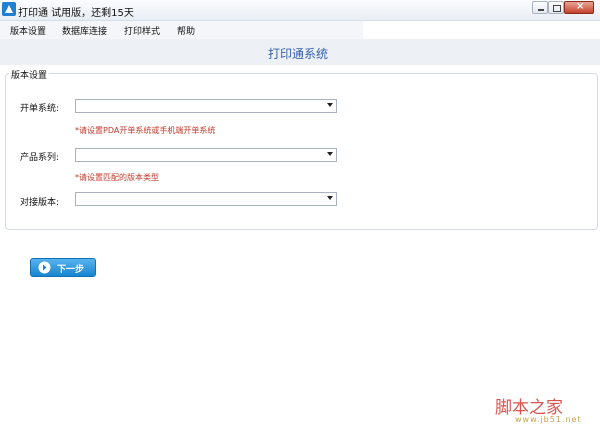 The image size is (600, 435). I want to click on maximize-icon, so click(557, 8).